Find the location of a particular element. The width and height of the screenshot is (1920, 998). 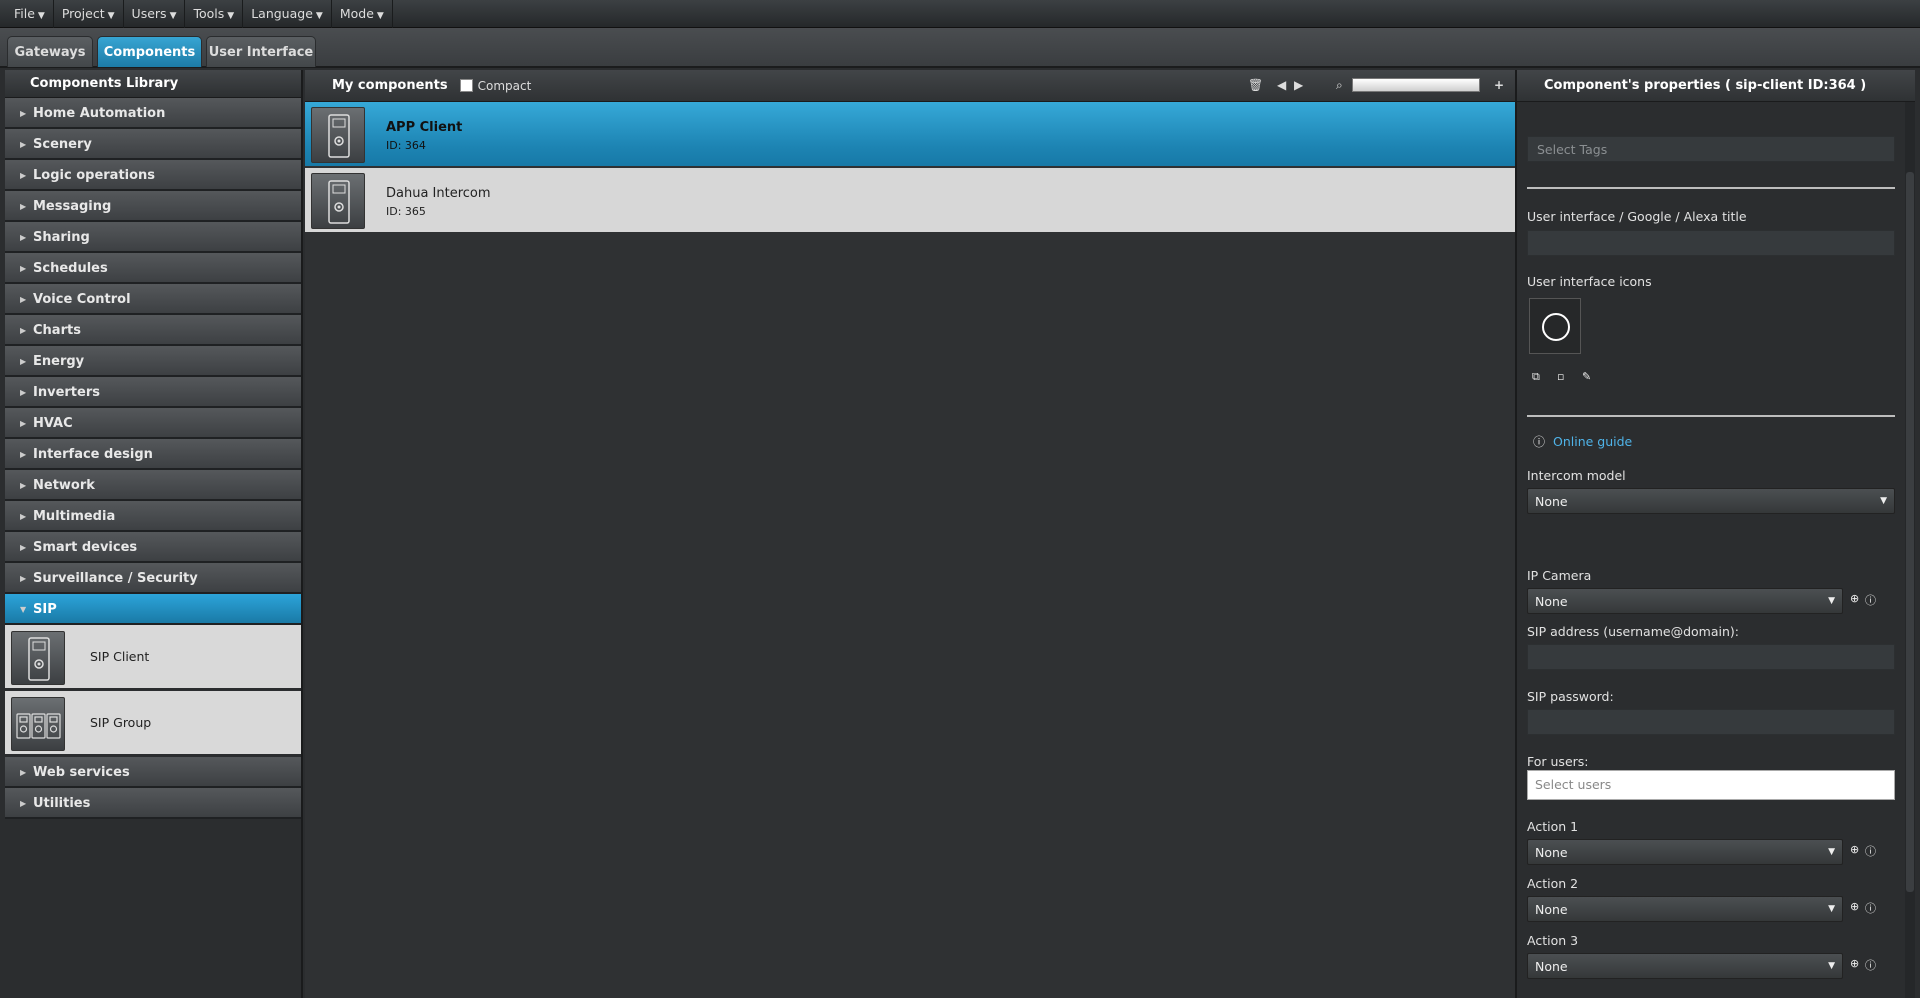

sip-password-input is located at coordinates (1711, 722).